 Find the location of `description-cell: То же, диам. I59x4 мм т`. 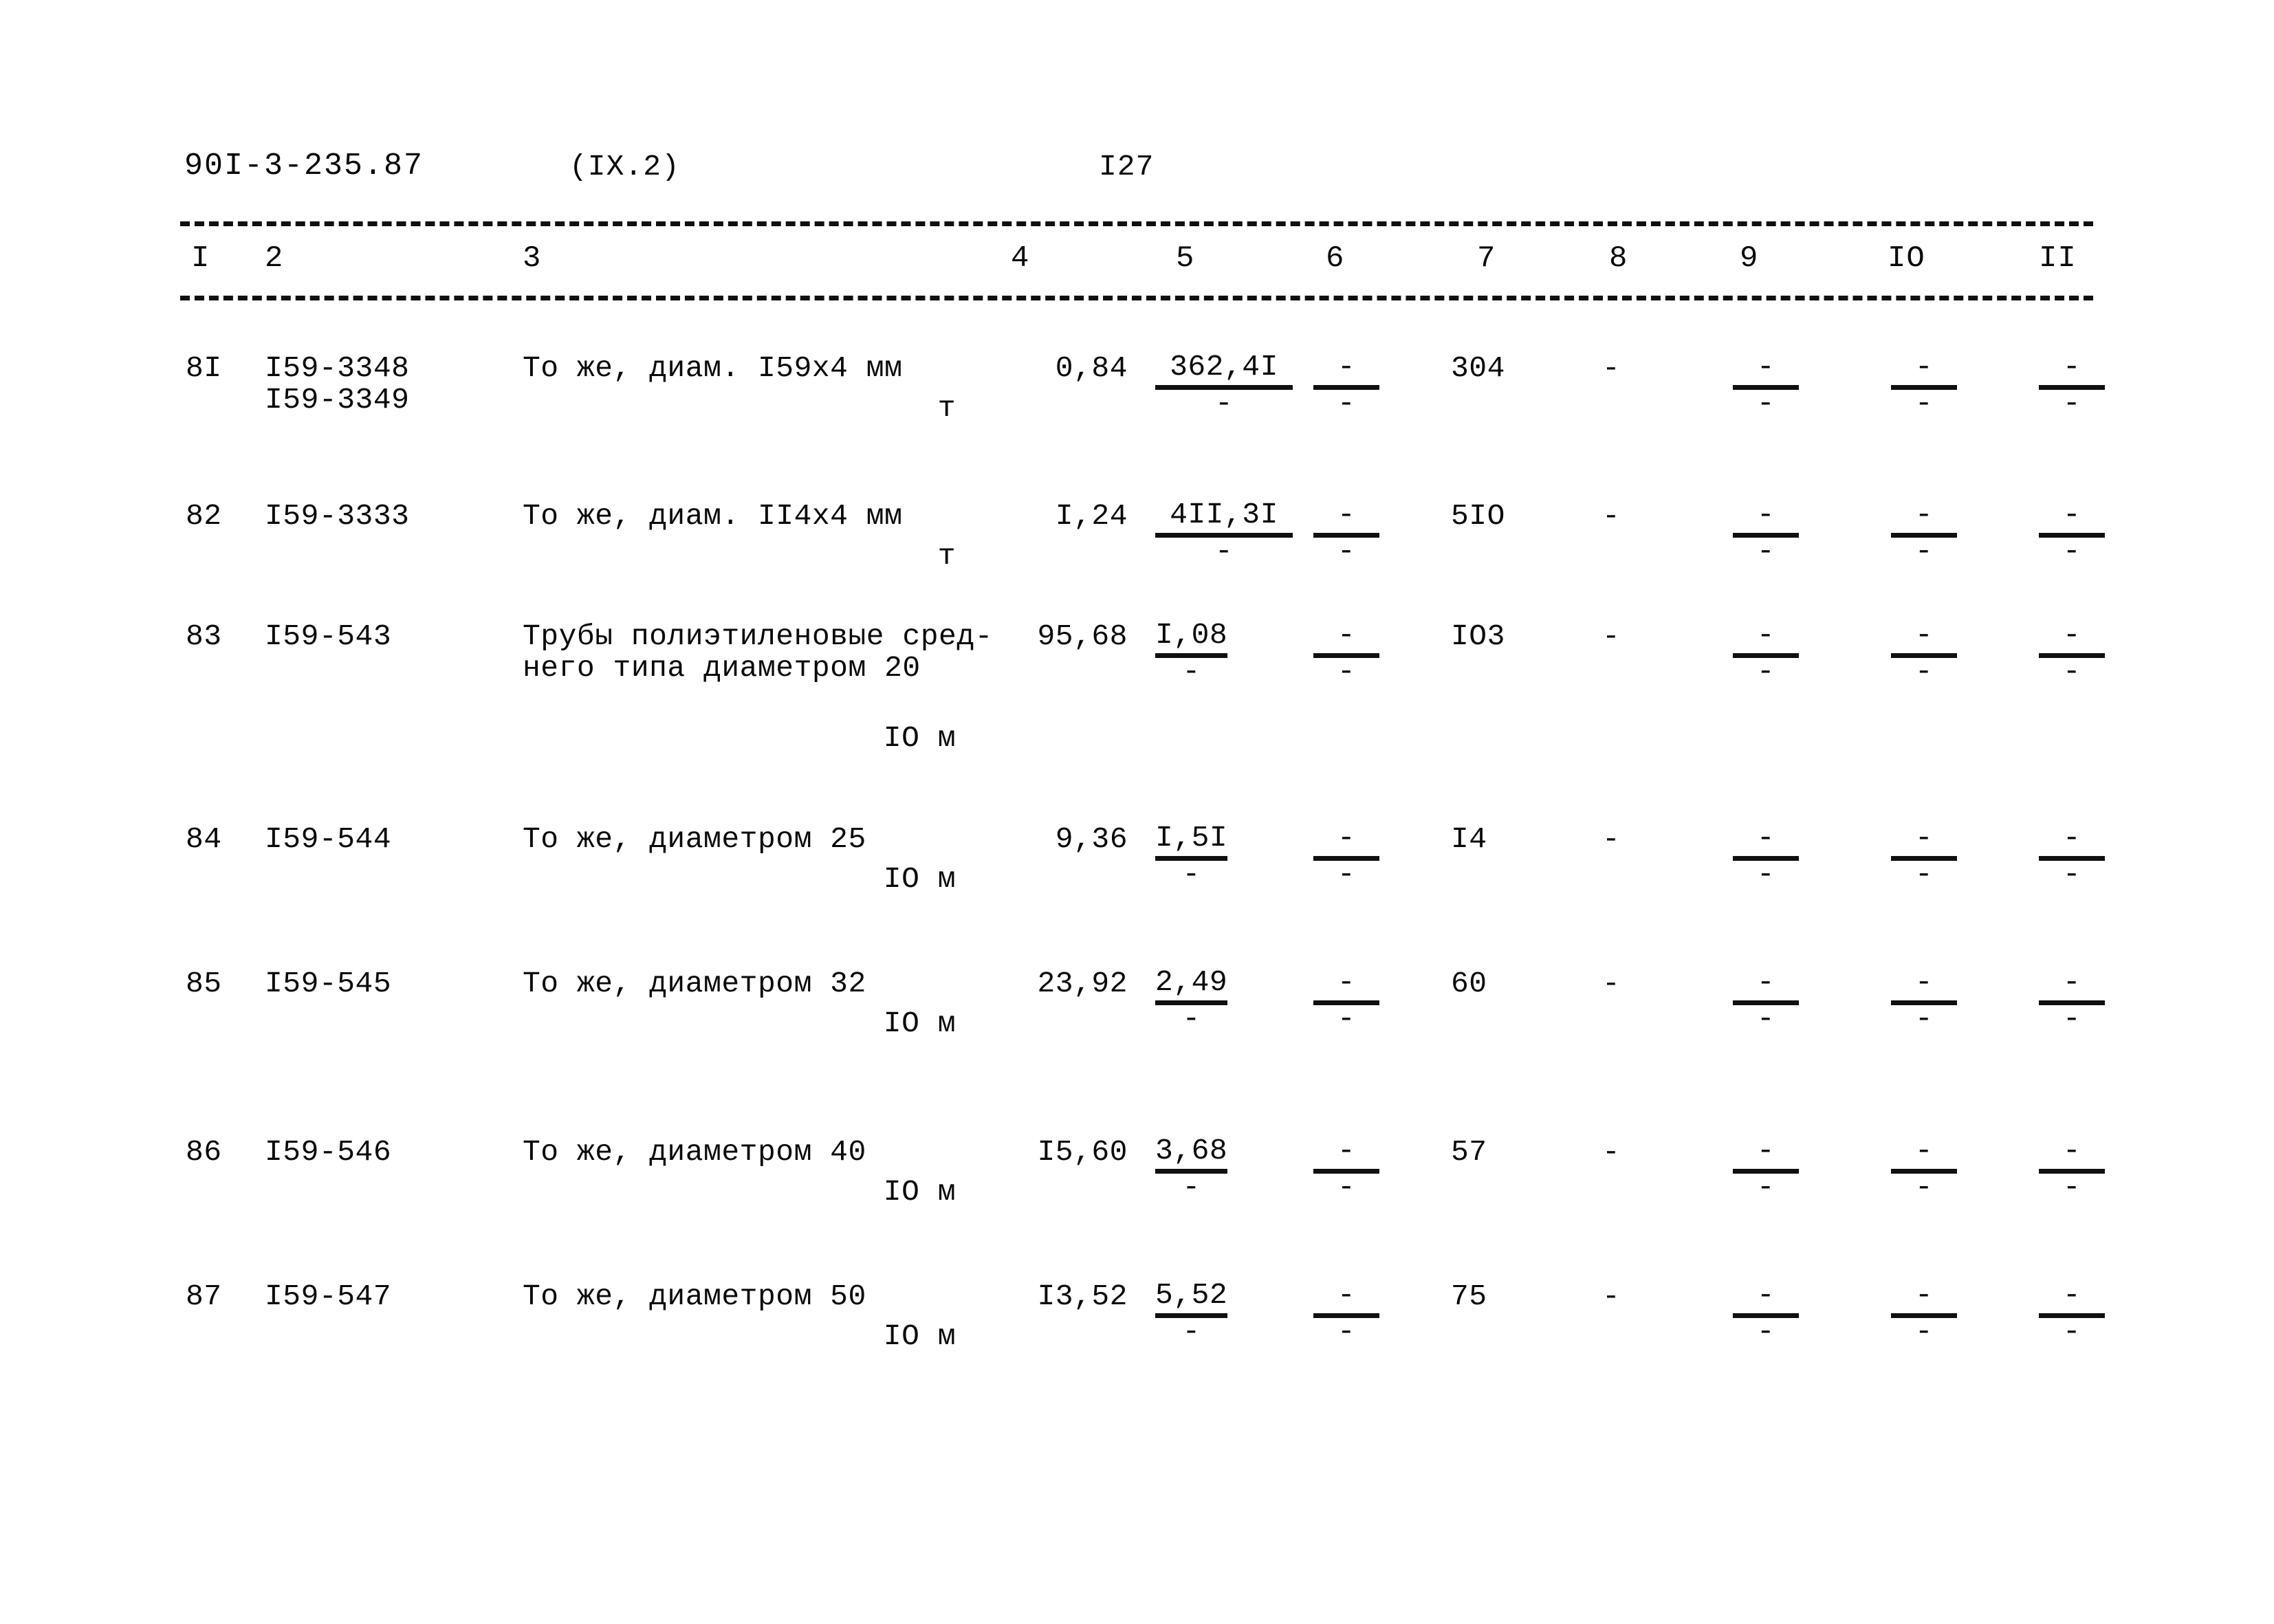

description-cell: То же, диам. I59x4 мм т is located at coordinates (760, 388).